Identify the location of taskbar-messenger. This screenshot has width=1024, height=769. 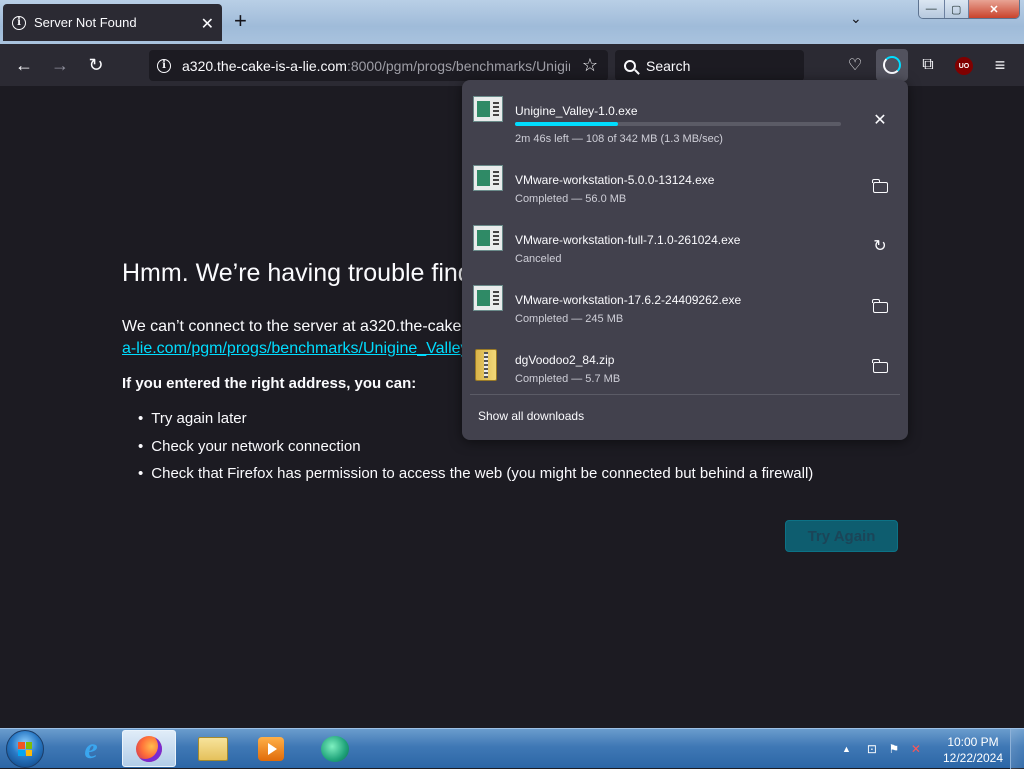
(335, 748).